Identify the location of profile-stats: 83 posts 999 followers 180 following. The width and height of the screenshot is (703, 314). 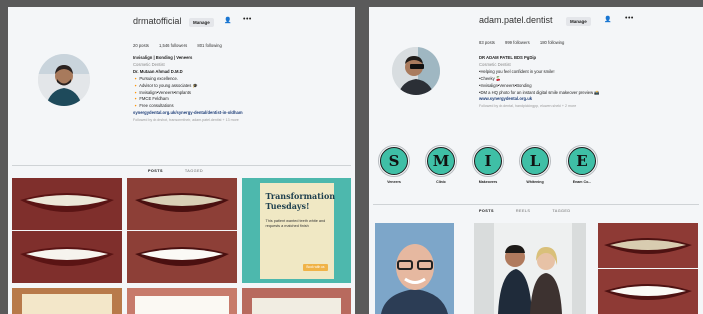
(526, 42).